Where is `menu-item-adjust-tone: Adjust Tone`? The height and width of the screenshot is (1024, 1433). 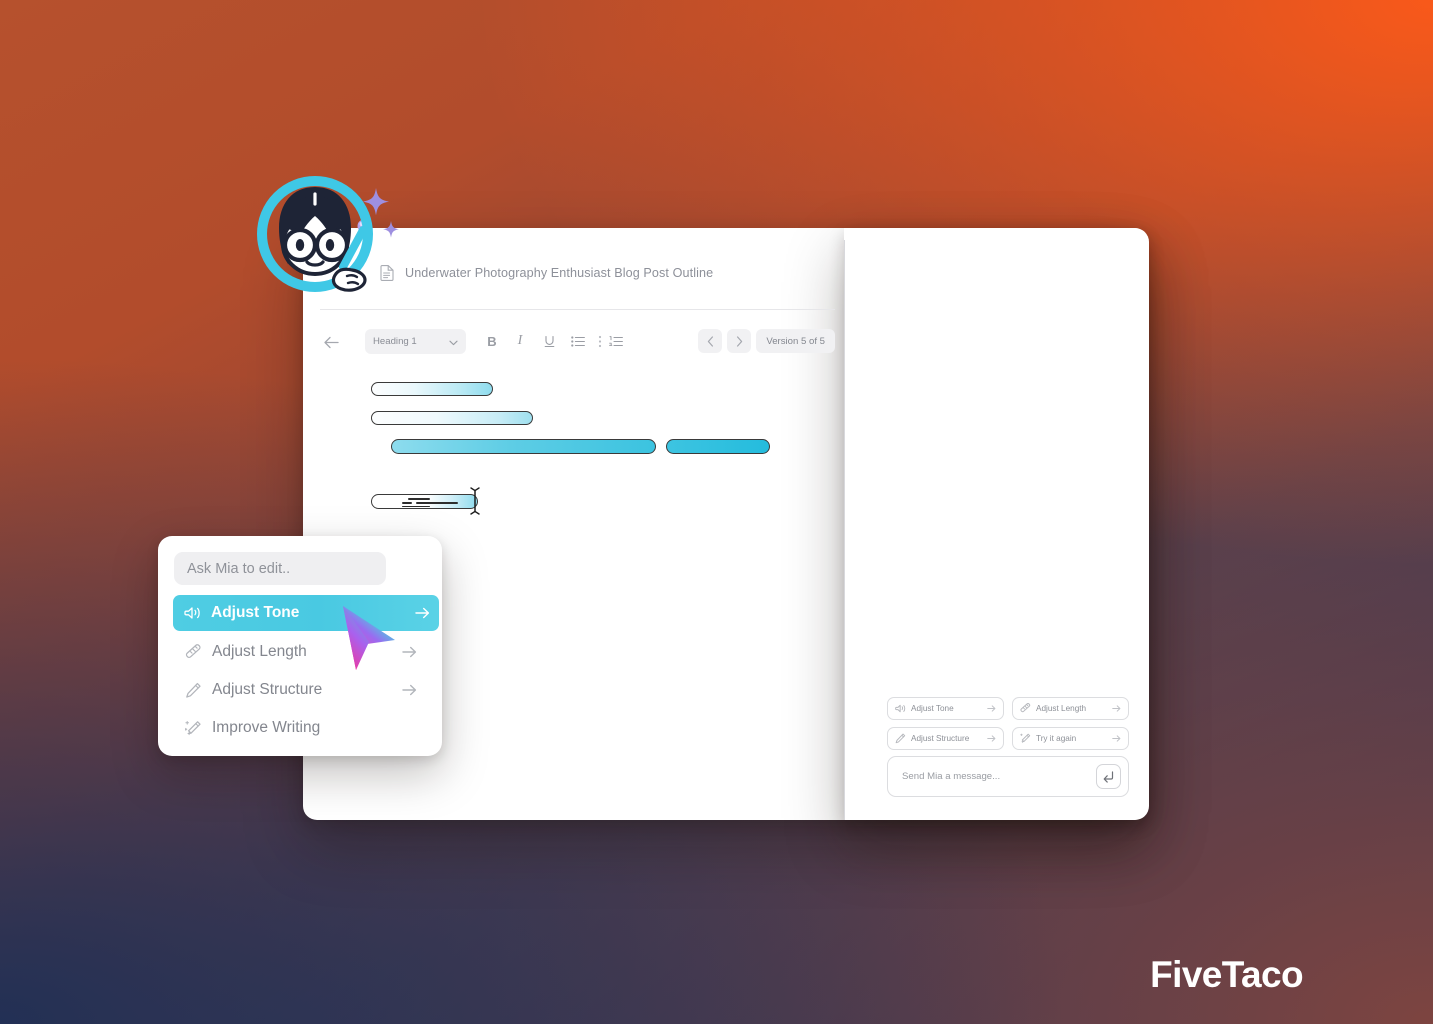
menu-item-adjust-tone: Adjust Tone is located at coordinates (306, 613).